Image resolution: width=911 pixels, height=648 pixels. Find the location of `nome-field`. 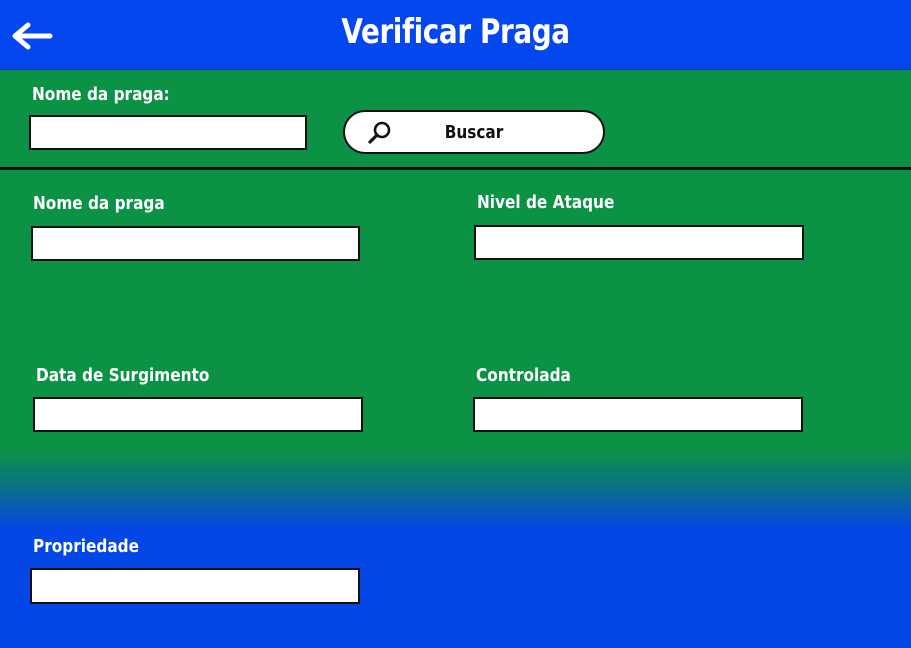

nome-field is located at coordinates (195, 243).